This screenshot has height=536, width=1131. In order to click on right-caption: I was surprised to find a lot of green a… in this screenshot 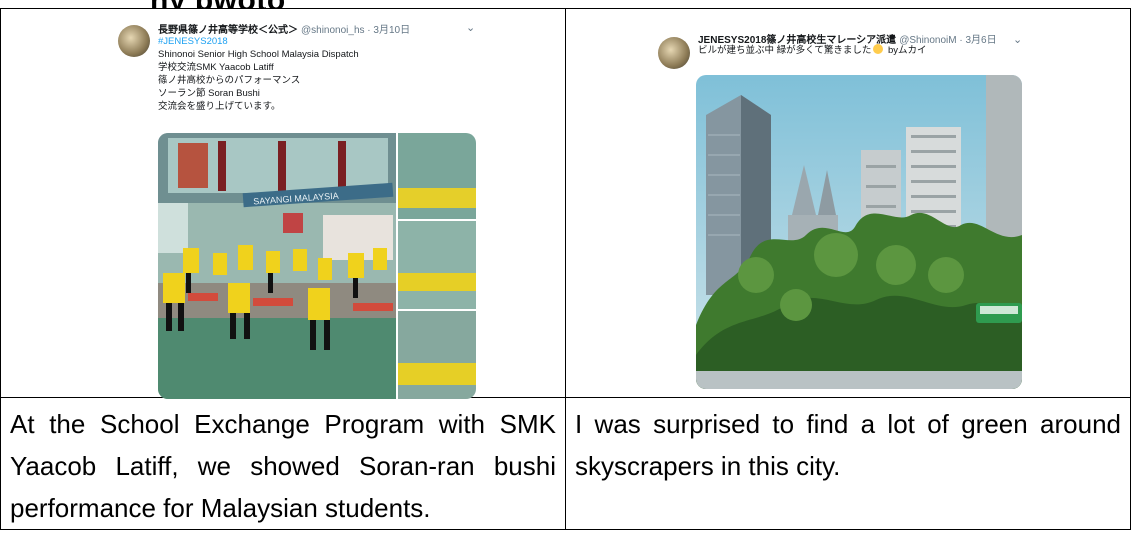, I will do `click(848, 445)`.